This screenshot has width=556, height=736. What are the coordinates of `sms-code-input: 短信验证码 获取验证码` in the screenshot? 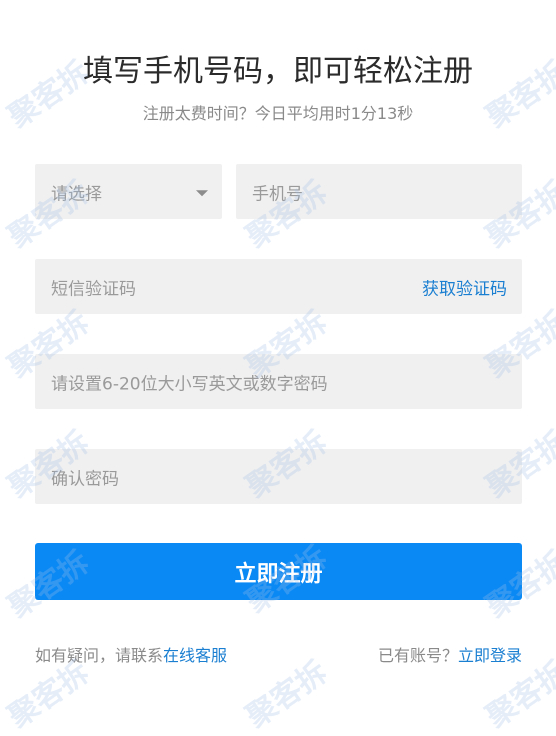 It's located at (278, 286).